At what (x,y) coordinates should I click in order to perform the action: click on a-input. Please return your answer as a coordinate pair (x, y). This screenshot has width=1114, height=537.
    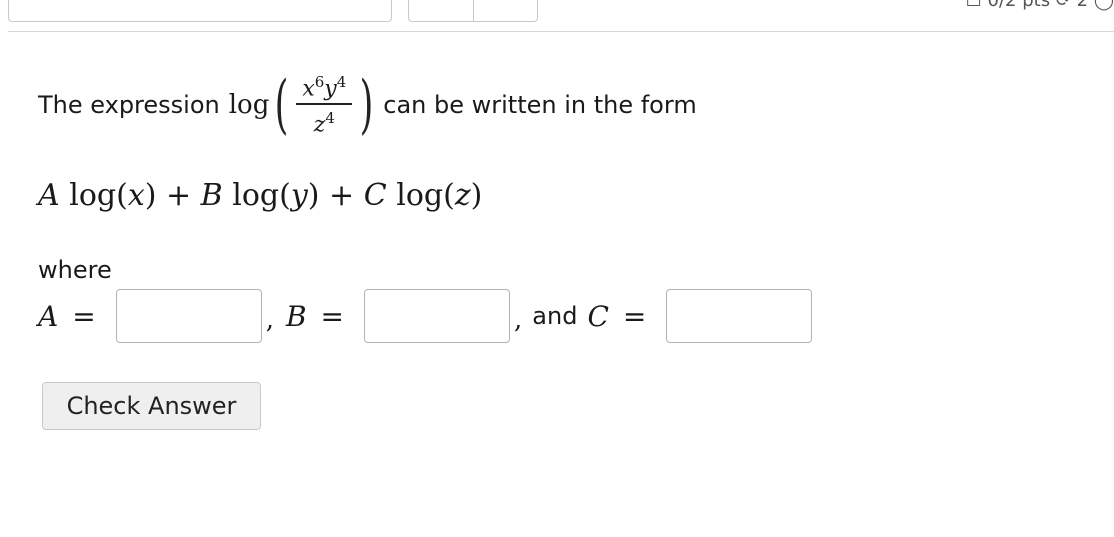
    Looking at the image, I should click on (188, 316).